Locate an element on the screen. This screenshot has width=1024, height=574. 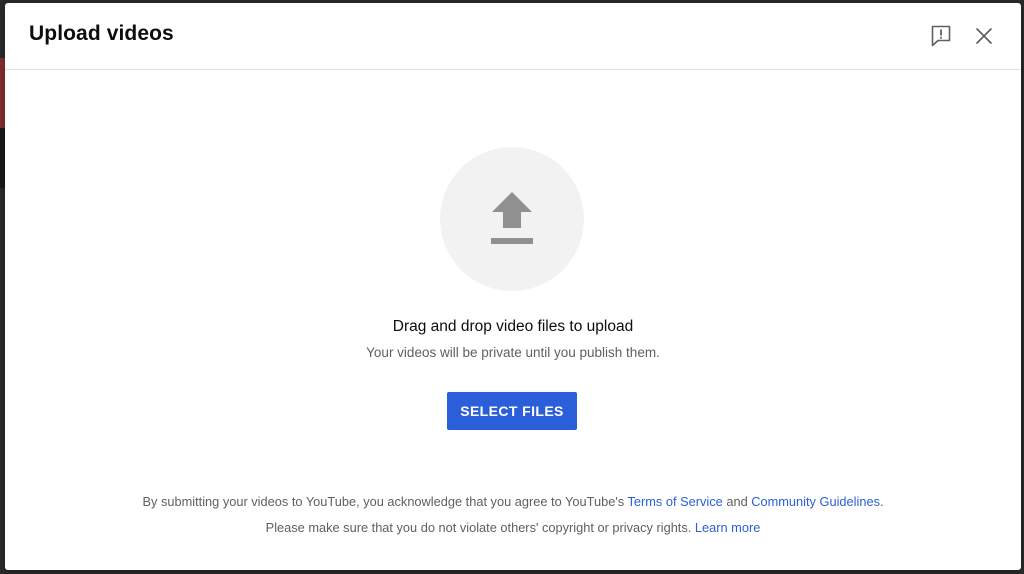
feedback-button is located at coordinates (941, 36).